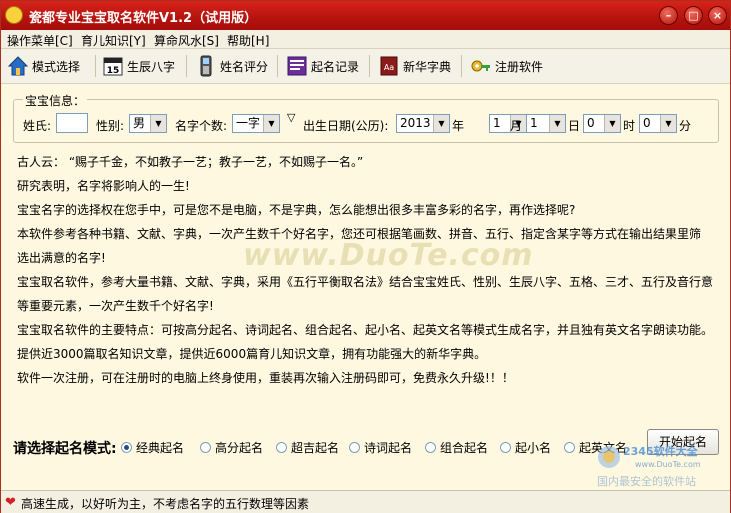 This screenshot has width=731, height=513. What do you see at coordinates (315, 448) in the screenshot?
I see `radio-label: 超吉起名` at bounding box center [315, 448].